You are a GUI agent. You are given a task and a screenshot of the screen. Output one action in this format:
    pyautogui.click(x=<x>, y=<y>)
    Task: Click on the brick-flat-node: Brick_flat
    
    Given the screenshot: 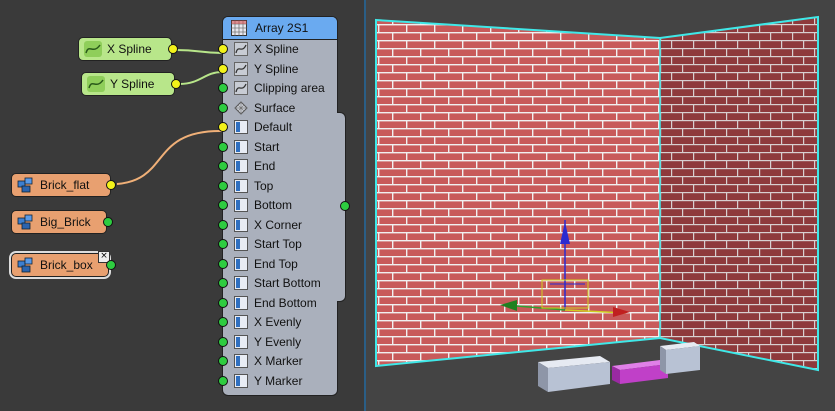 What is the action you would take?
    pyautogui.click(x=63, y=185)
    